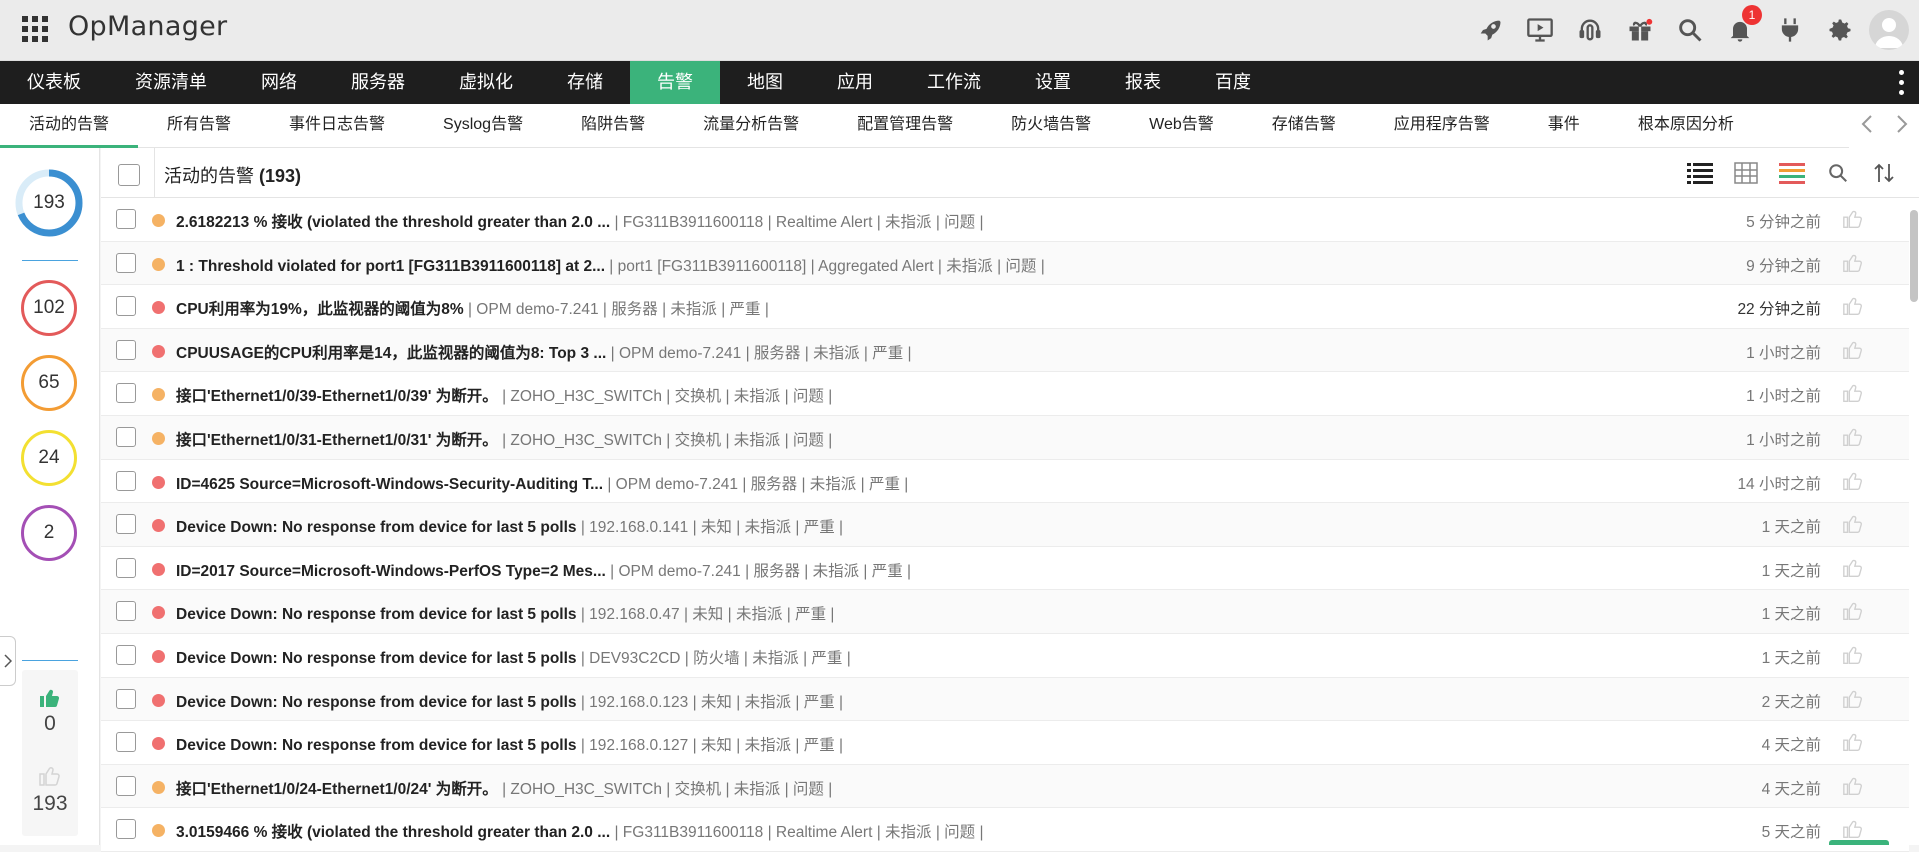  What do you see at coordinates (1233, 82) in the screenshot?
I see `nav-item-12: 百度` at bounding box center [1233, 82].